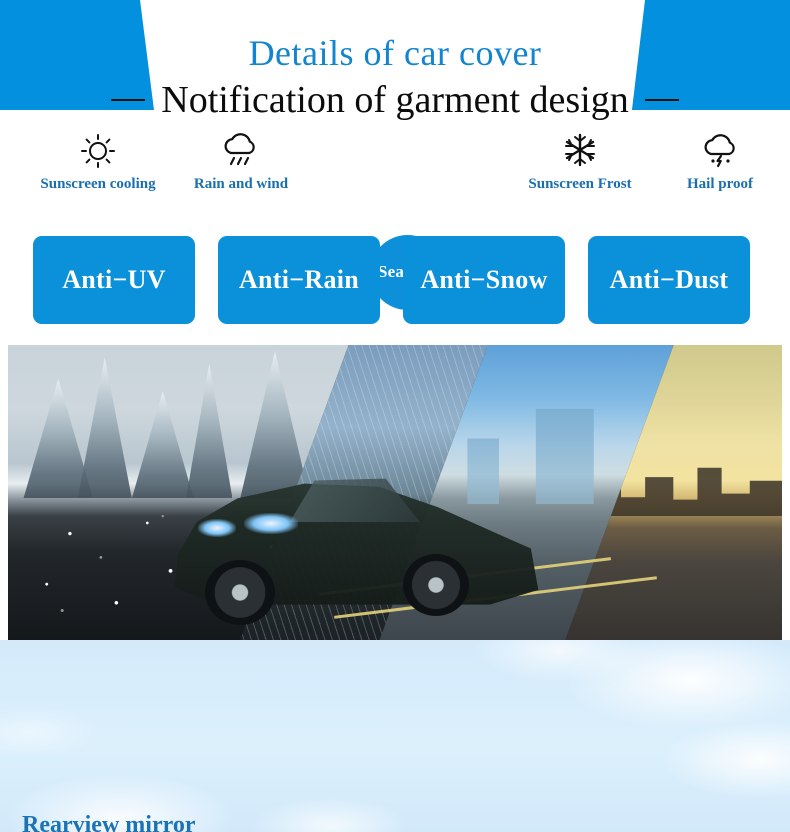 This screenshot has width=790, height=832. I want to click on front-wheel, so click(240, 593).